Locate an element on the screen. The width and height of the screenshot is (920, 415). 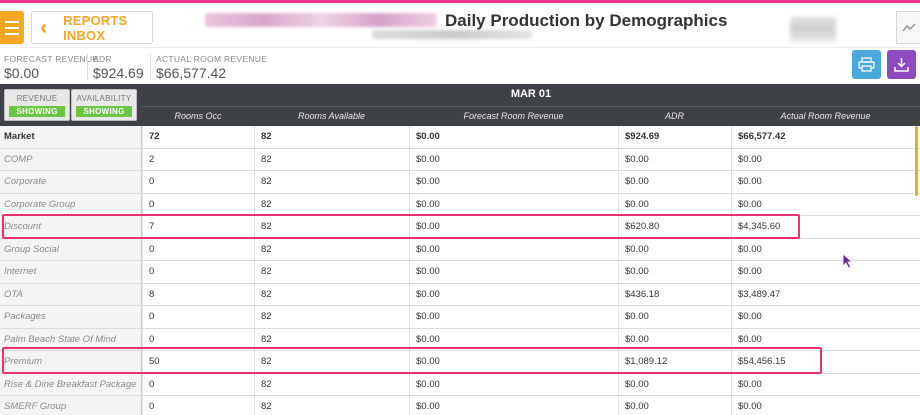
reports-inbox-button: ‹‹ REPORTS INBOX is located at coordinates (92, 27).